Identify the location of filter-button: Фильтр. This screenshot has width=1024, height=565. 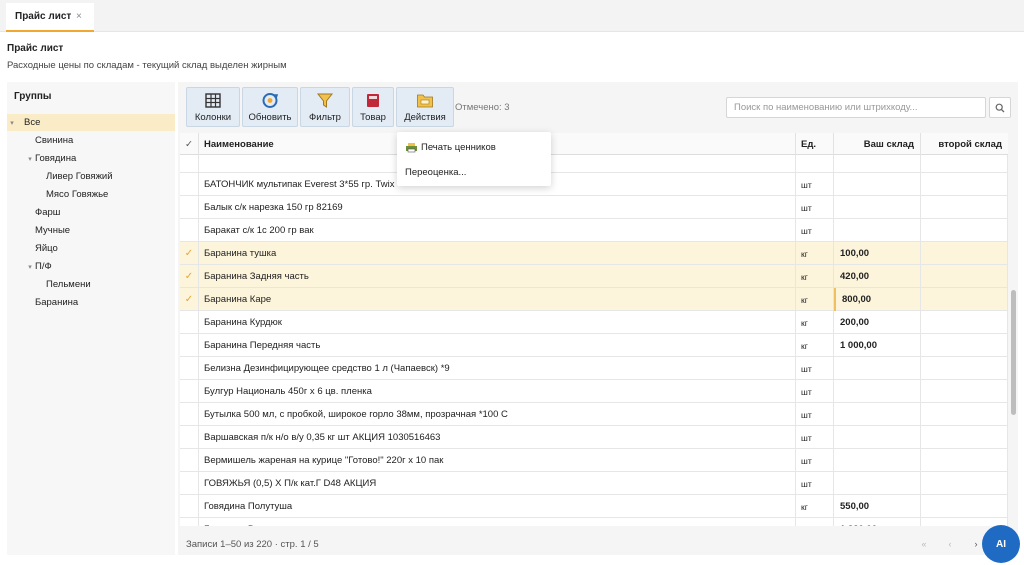
(325, 107).